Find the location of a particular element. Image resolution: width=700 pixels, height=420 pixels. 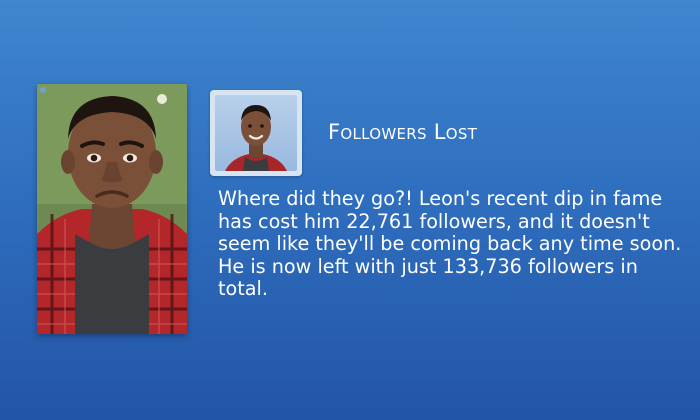

smiling-sim-thumbnail-icon is located at coordinates (256, 133).